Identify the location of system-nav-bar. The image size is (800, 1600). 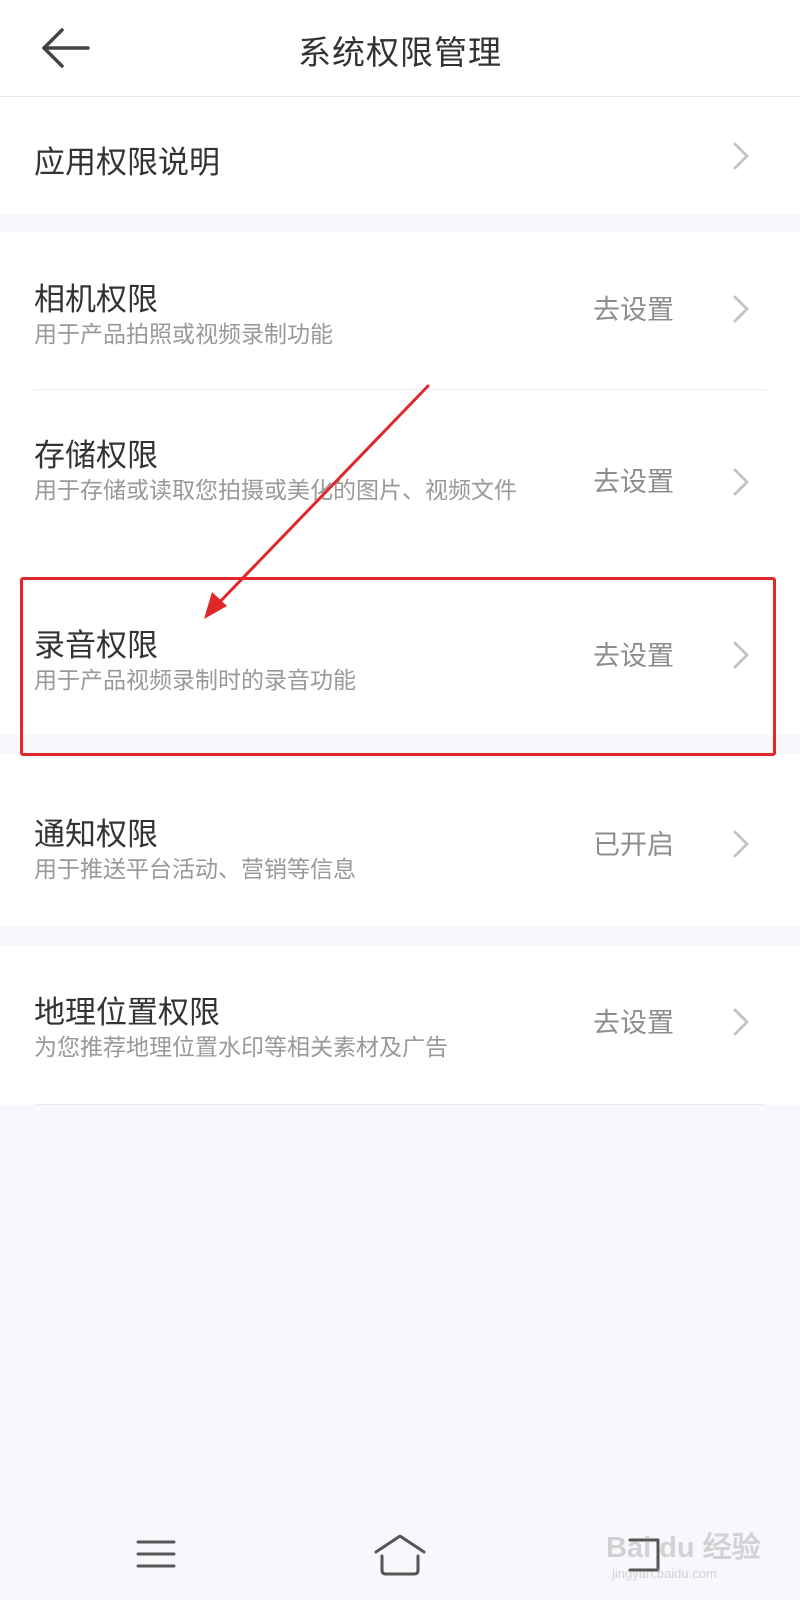
(400, 1545).